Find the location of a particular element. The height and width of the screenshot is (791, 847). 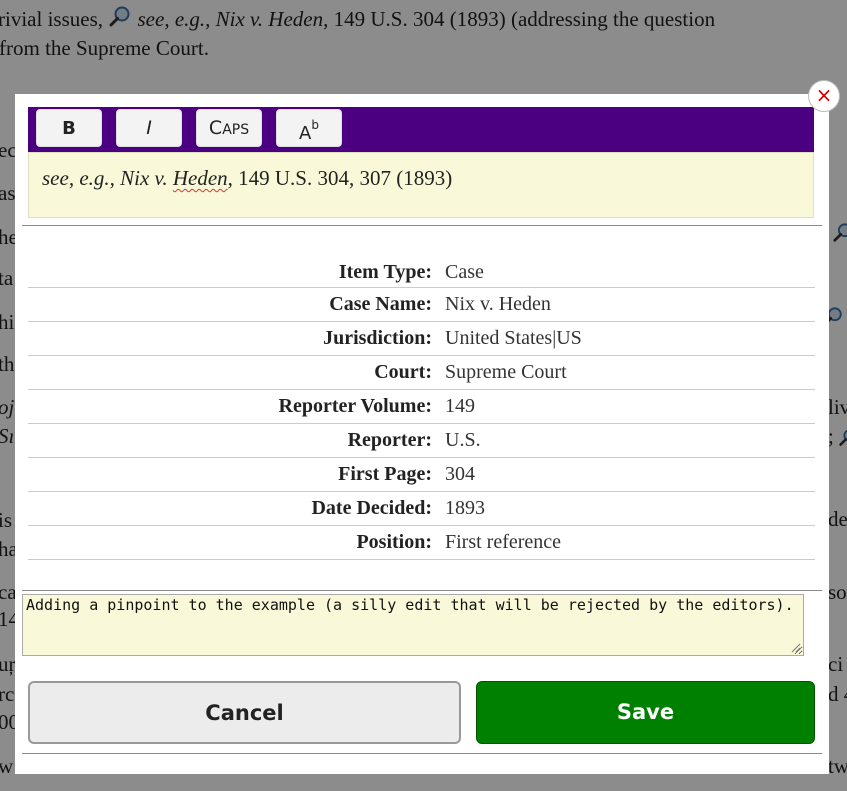

small-caps-button: CAPS is located at coordinates (229, 128).